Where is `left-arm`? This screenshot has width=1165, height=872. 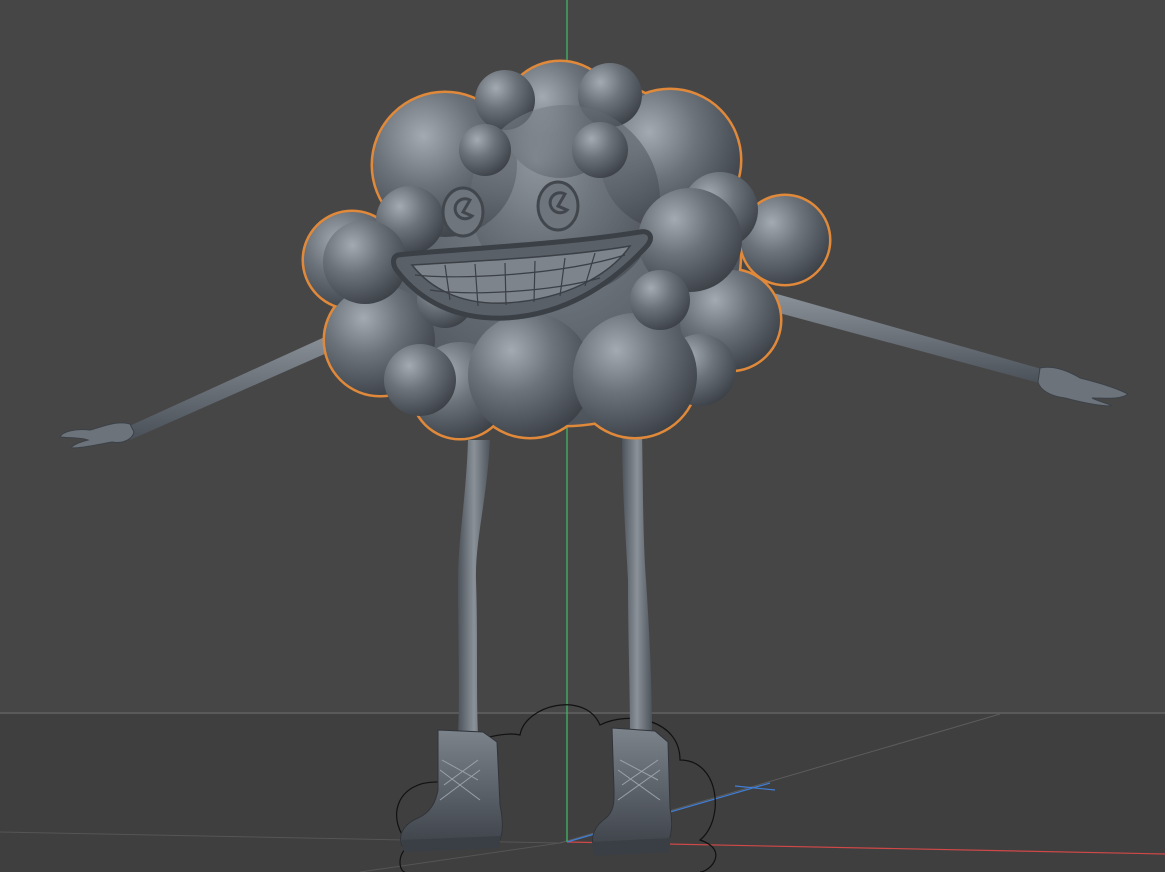
left-arm is located at coordinates (202, 389).